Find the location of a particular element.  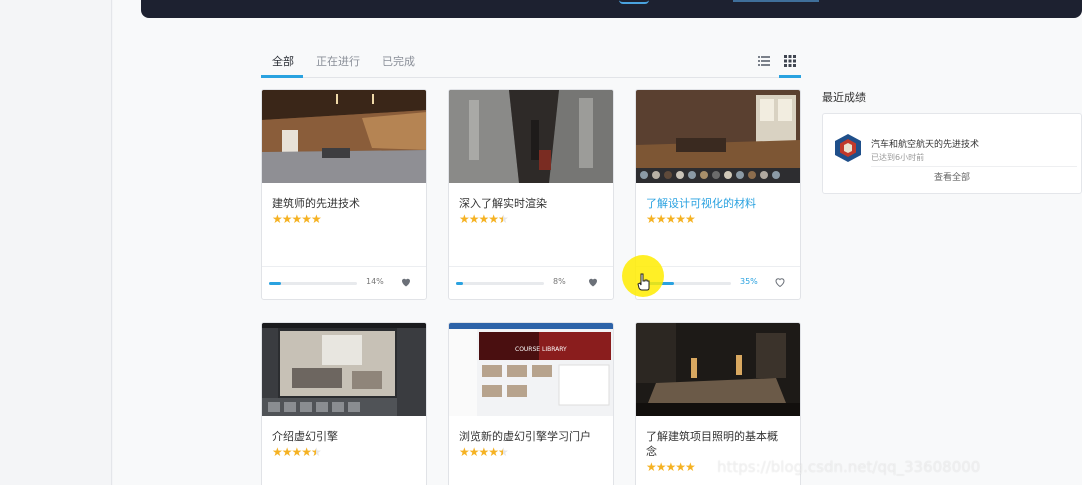

active-view-indicator is located at coordinates (790, 76).